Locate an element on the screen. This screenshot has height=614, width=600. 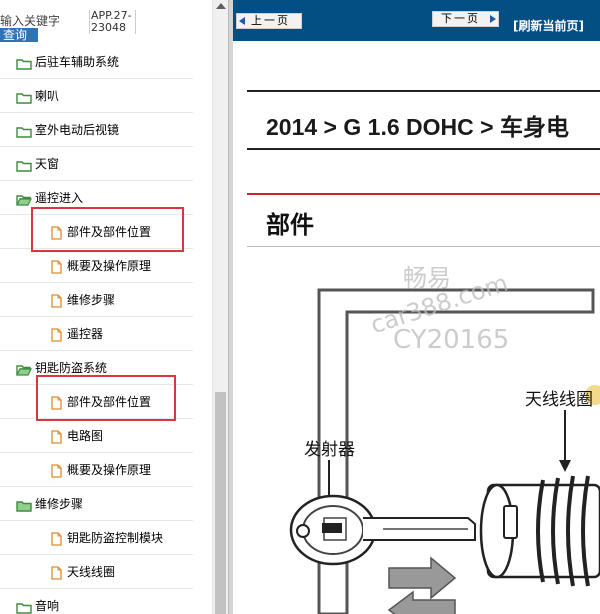
tree-item-label: 后驻车辅助系统 is located at coordinates (77, 62).